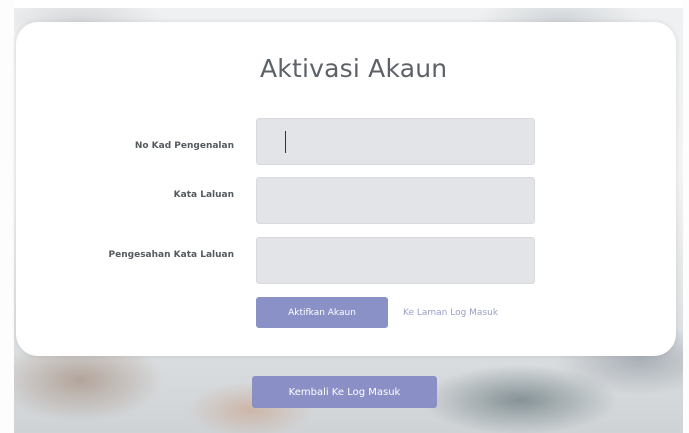 This screenshot has height=433, width=689. I want to click on ic-number-input, so click(395, 141).